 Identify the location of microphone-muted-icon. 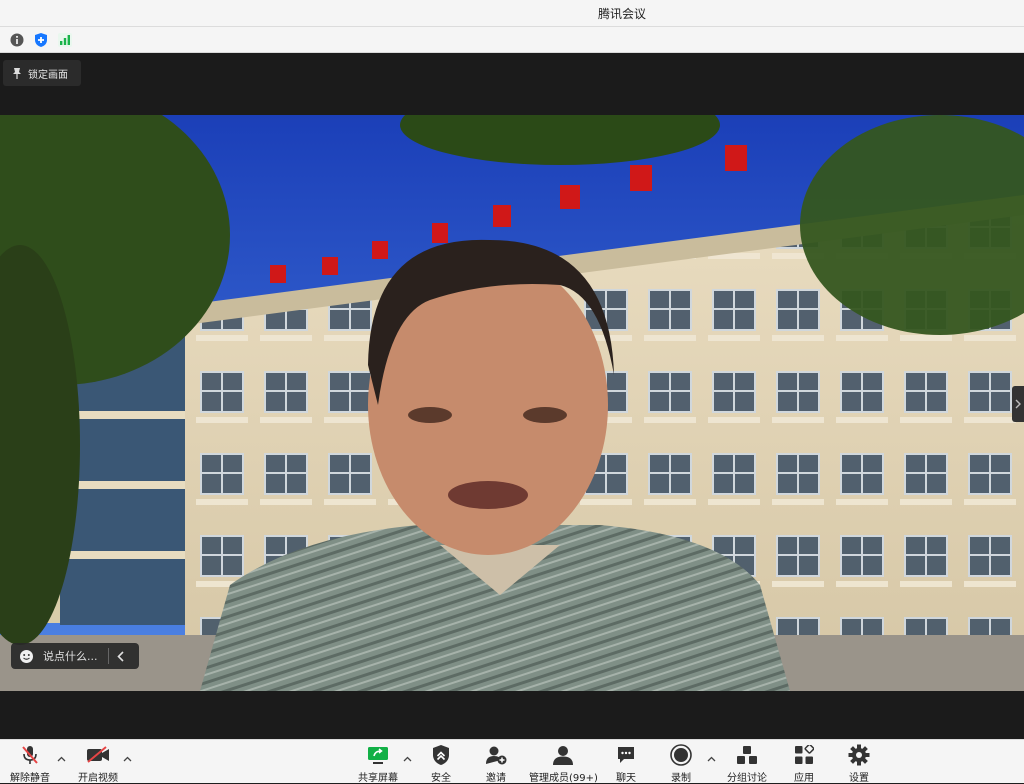
(30, 755).